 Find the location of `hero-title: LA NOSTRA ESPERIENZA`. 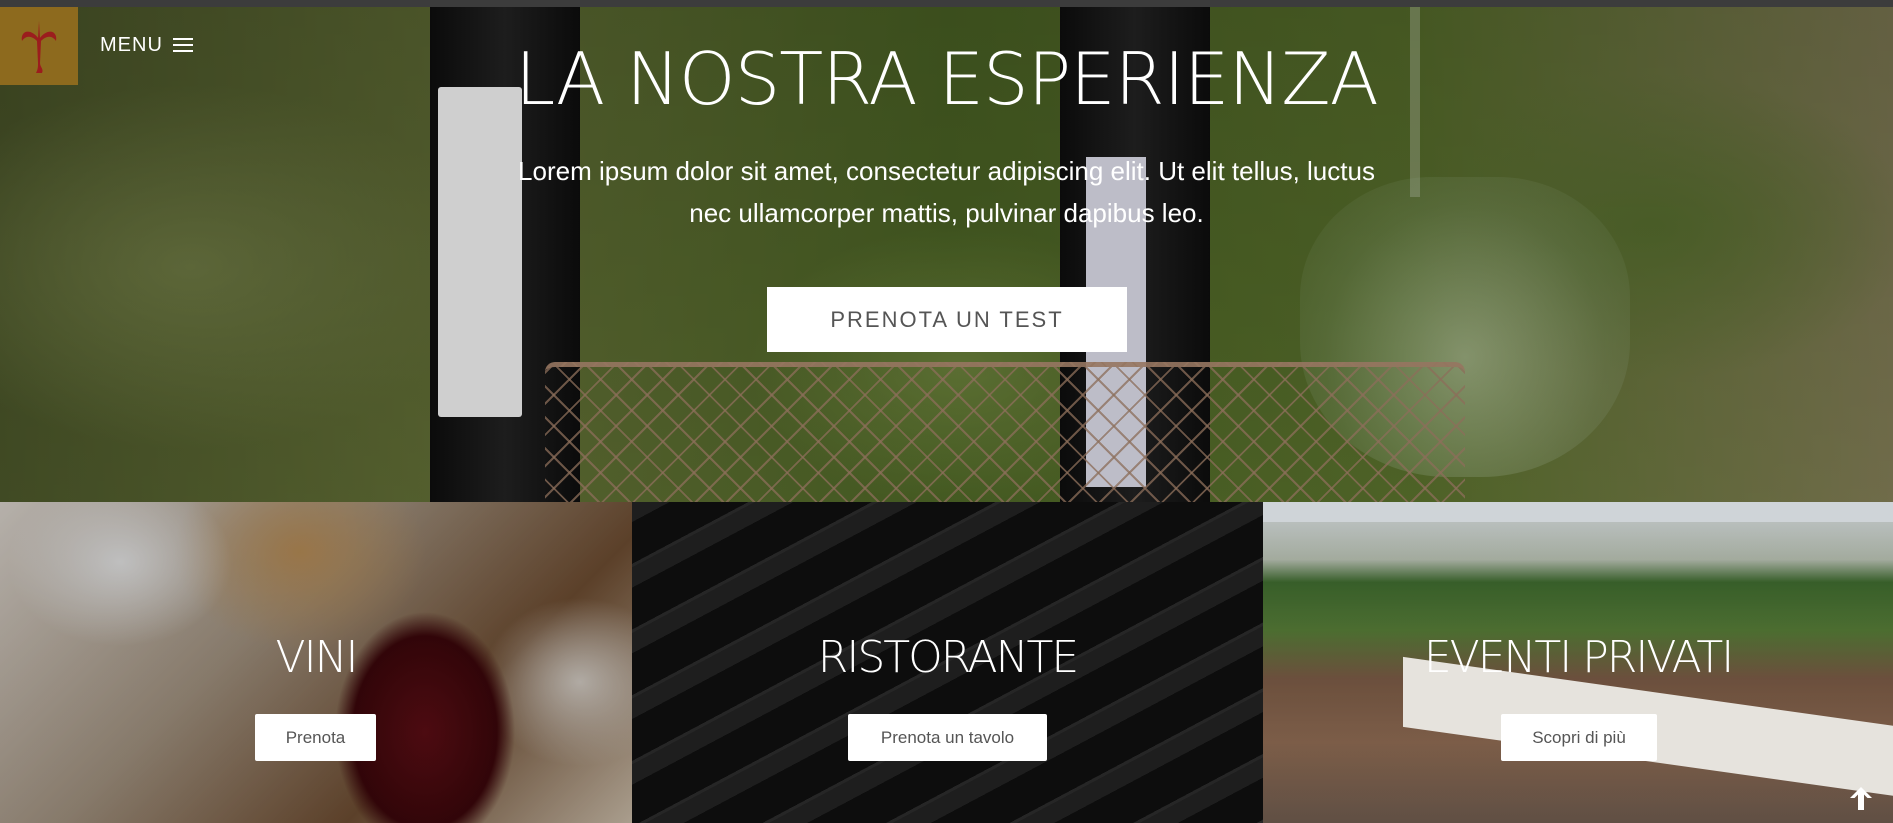

hero-title: LA NOSTRA ESPERIENZA is located at coordinates (947, 79).